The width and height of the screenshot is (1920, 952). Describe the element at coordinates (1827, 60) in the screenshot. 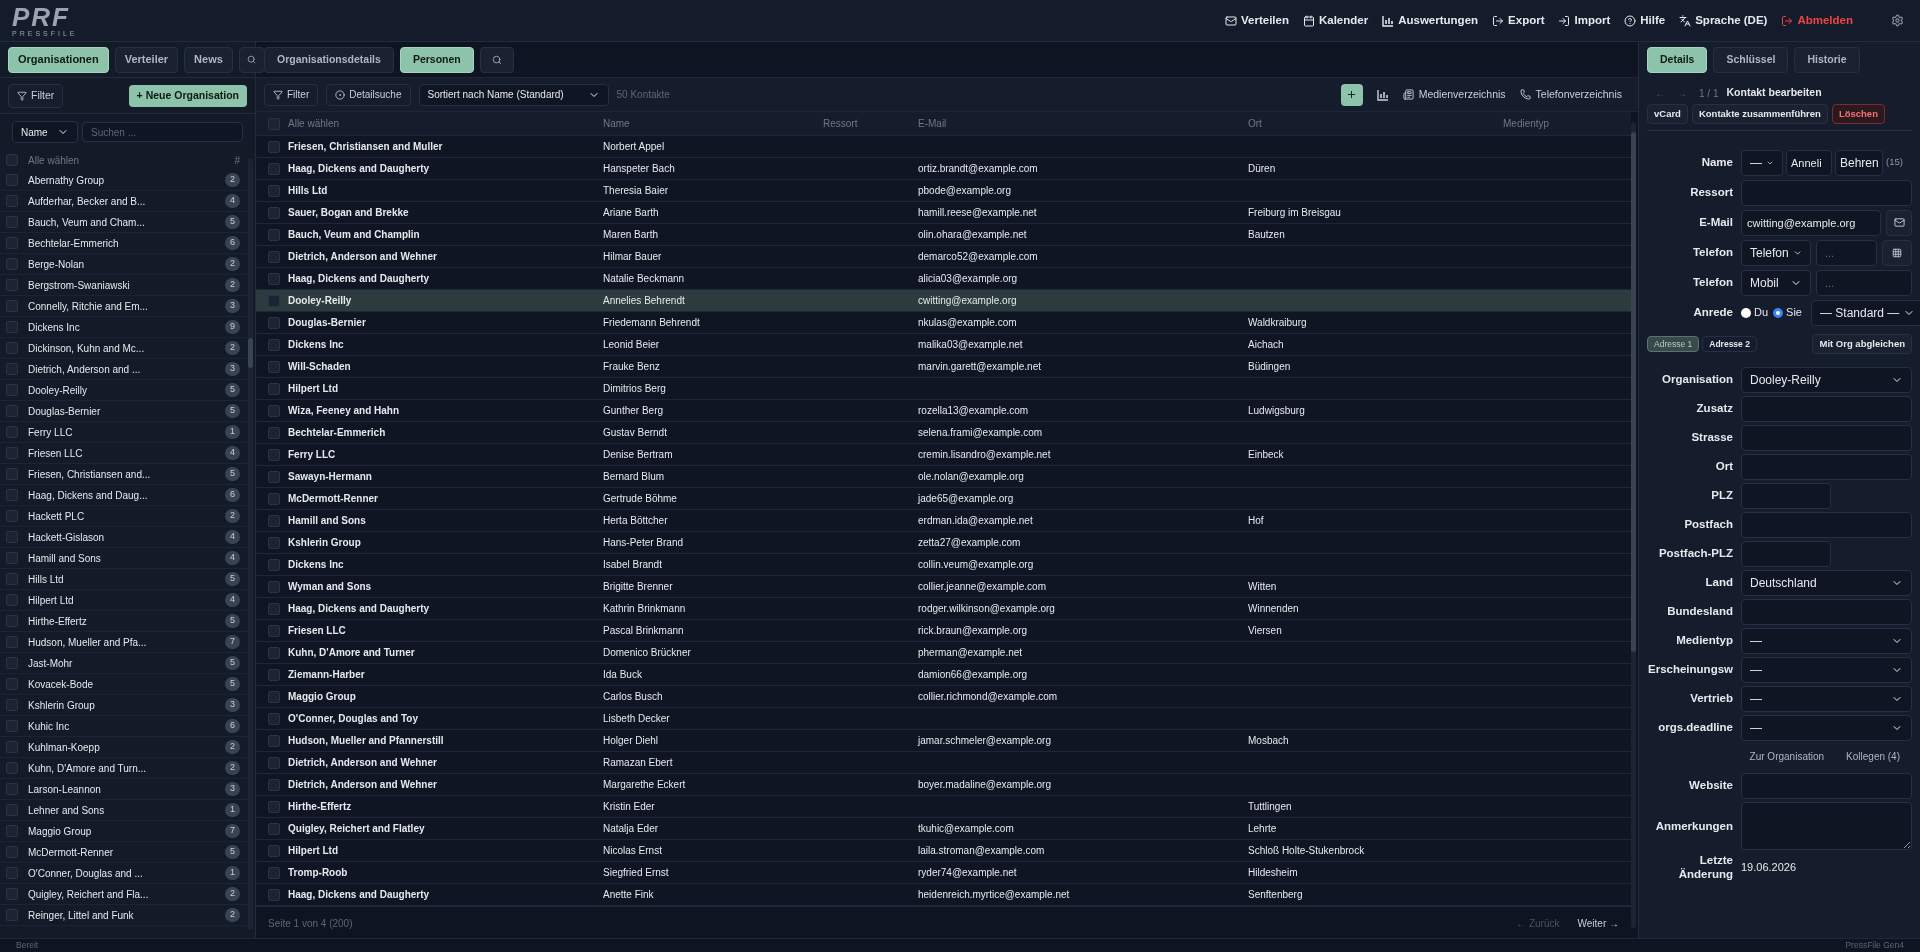

I see `detail-tab: Historie` at that location.